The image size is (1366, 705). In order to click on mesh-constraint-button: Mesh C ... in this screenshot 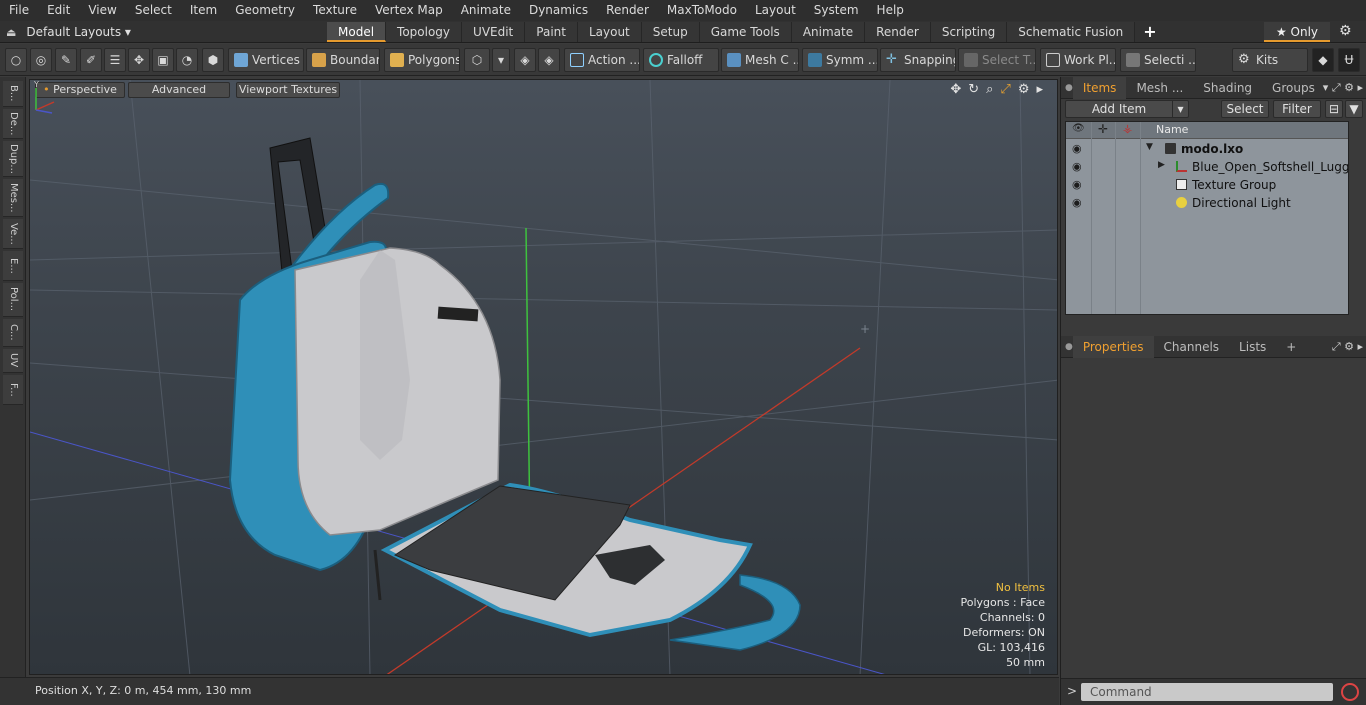, I will do `click(760, 60)`.